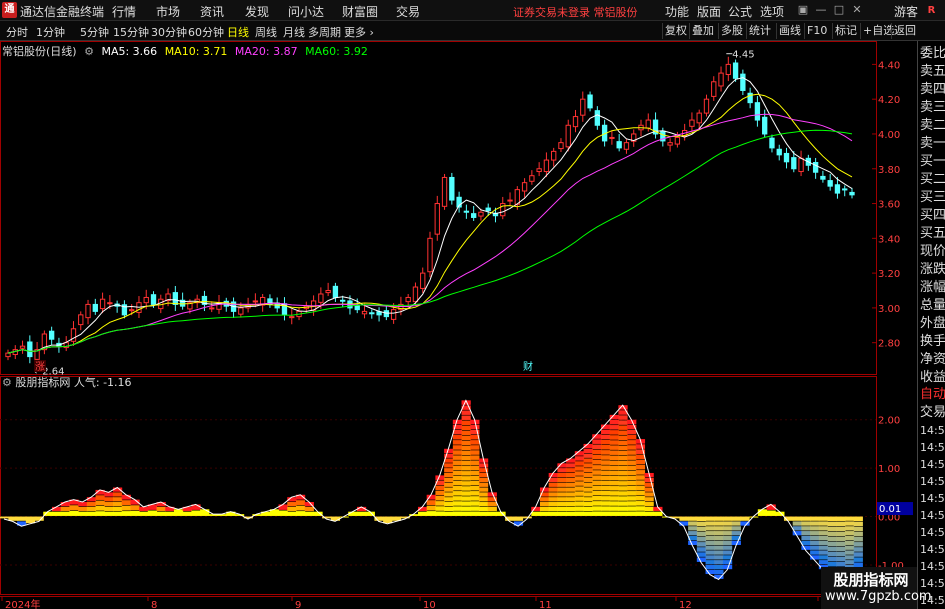 The image size is (945, 609). Describe the element at coordinates (17, 32) in the screenshot. I see `period-intraday: 分时` at that location.